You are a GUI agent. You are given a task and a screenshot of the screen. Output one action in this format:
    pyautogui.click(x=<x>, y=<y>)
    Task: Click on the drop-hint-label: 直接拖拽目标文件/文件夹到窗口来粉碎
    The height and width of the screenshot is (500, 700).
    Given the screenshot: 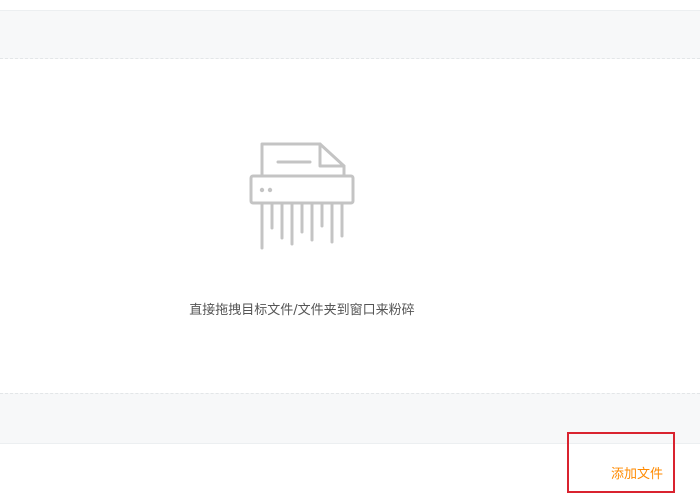 What is the action you would take?
    pyautogui.click(x=302, y=310)
    